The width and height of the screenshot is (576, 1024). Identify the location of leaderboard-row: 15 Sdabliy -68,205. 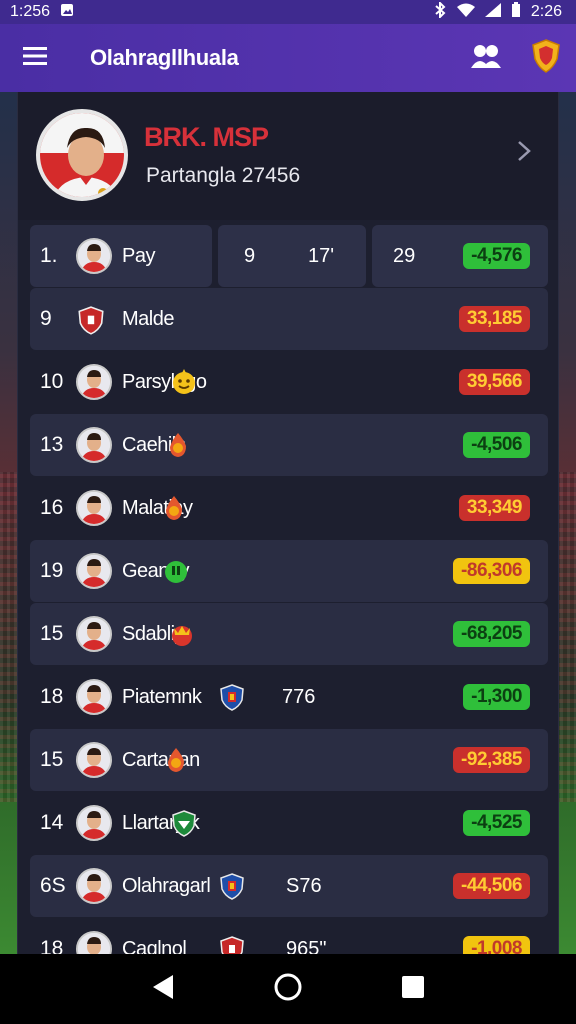
(289, 634).